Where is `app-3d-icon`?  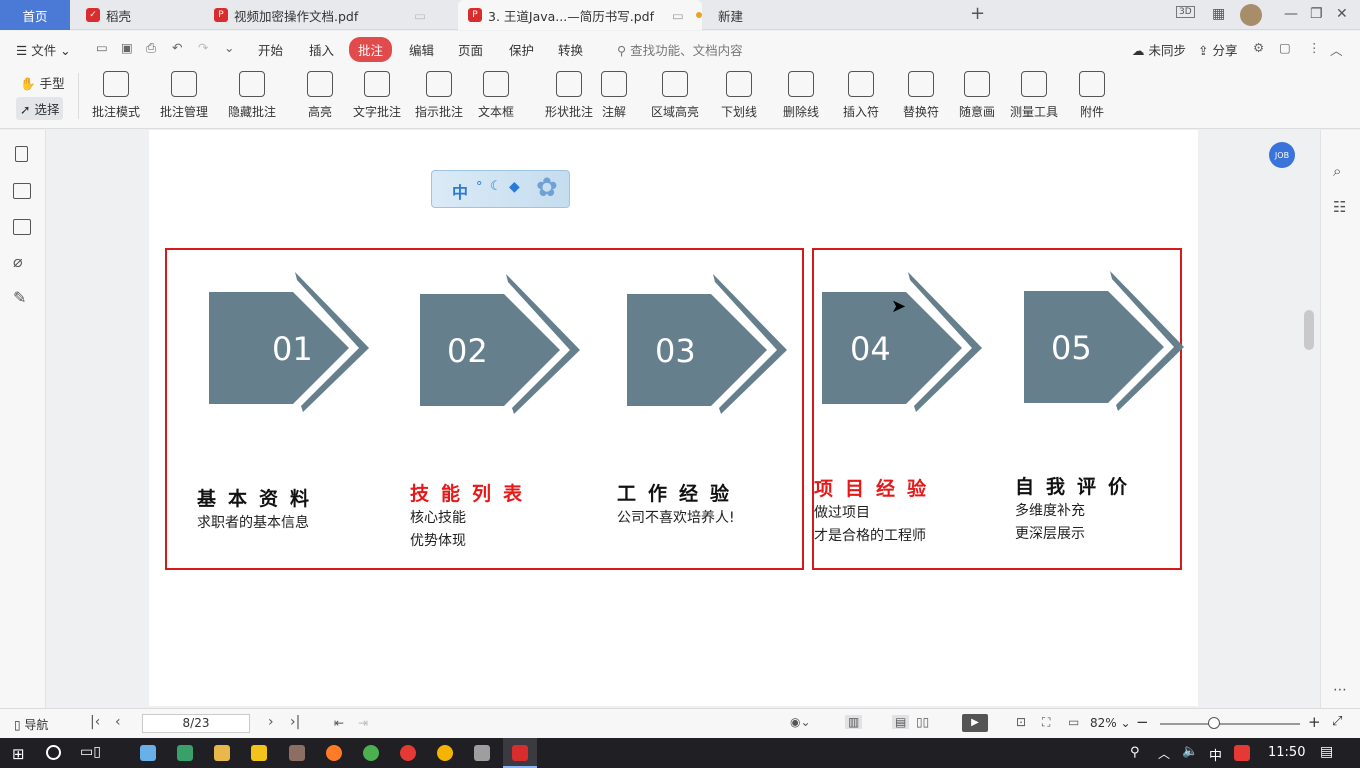 app-3d-icon is located at coordinates (148, 753).